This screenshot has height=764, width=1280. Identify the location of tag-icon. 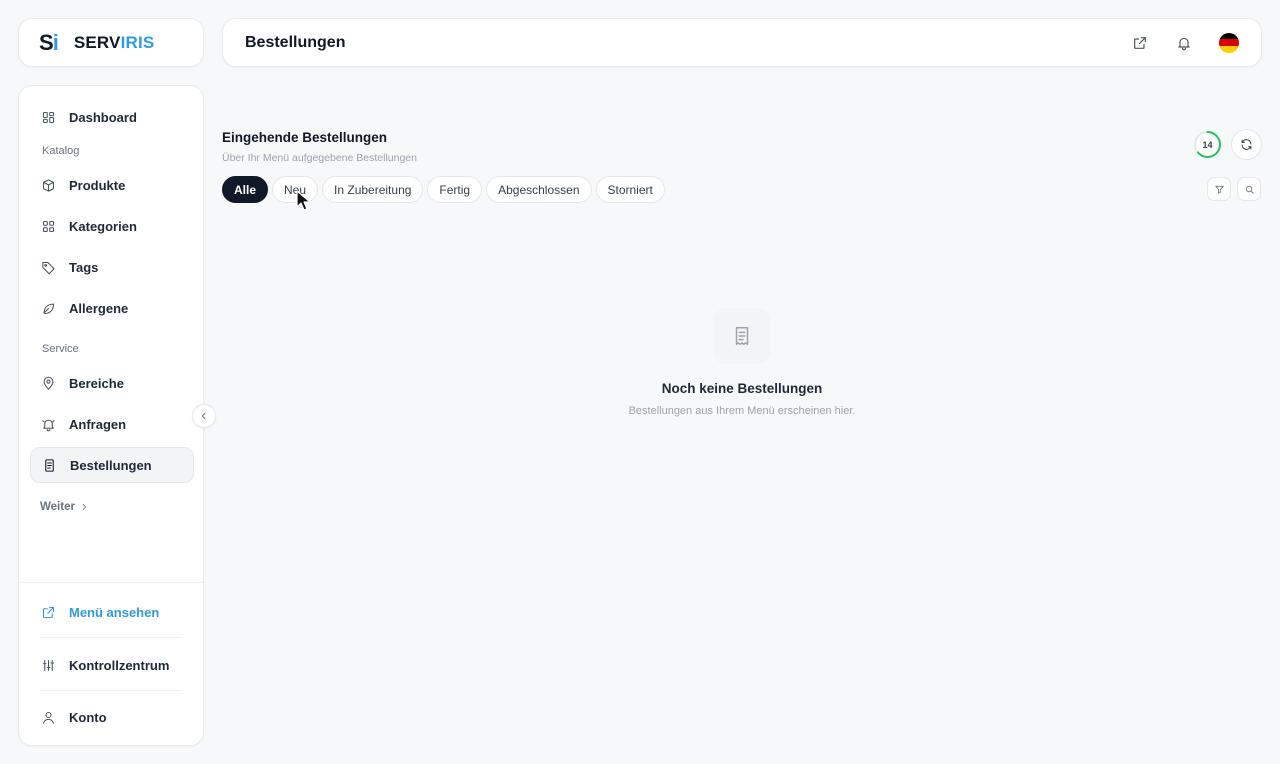
(48, 267).